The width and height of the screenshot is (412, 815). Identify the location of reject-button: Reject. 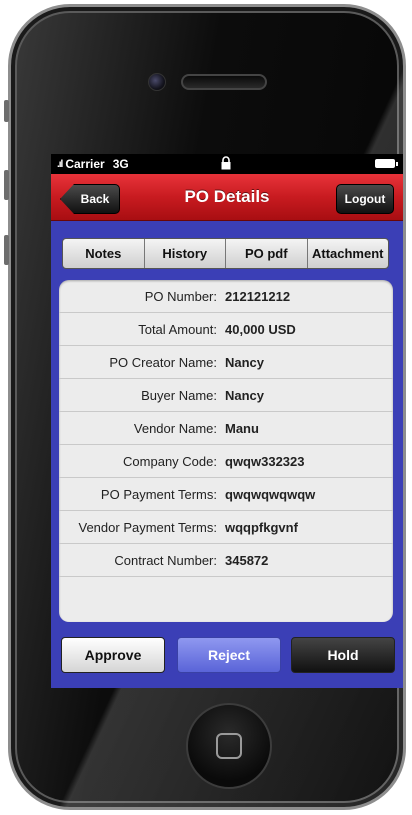
(229, 655).